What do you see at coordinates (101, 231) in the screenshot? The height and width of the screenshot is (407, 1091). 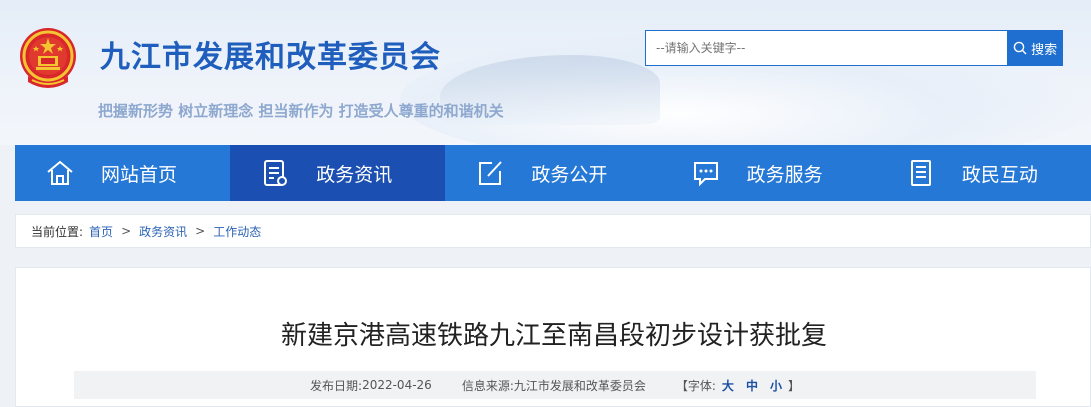 I see `breadcrumb-link-home: 首页` at bounding box center [101, 231].